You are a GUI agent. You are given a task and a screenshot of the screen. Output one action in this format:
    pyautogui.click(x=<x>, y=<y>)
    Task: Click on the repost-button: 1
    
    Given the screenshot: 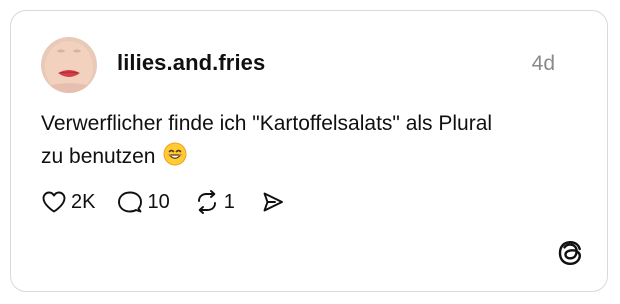 What is the action you would take?
    pyautogui.click(x=214, y=202)
    